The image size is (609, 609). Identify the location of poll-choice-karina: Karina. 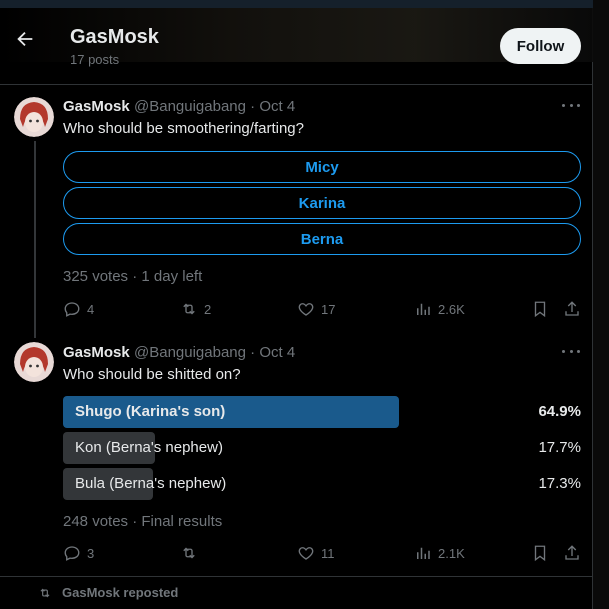
(322, 203).